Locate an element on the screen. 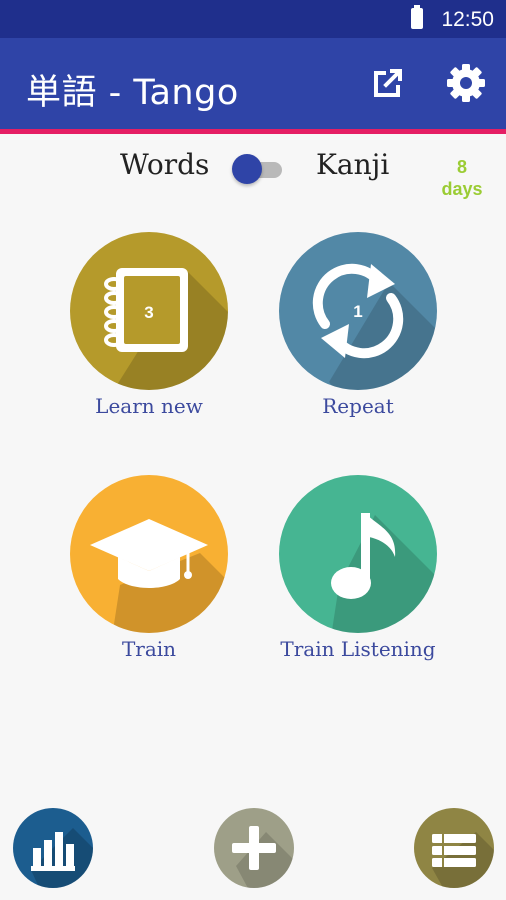 This screenshot has width=506, height=900. learn-new-badge: 3 is located at coordinates (148, 312).